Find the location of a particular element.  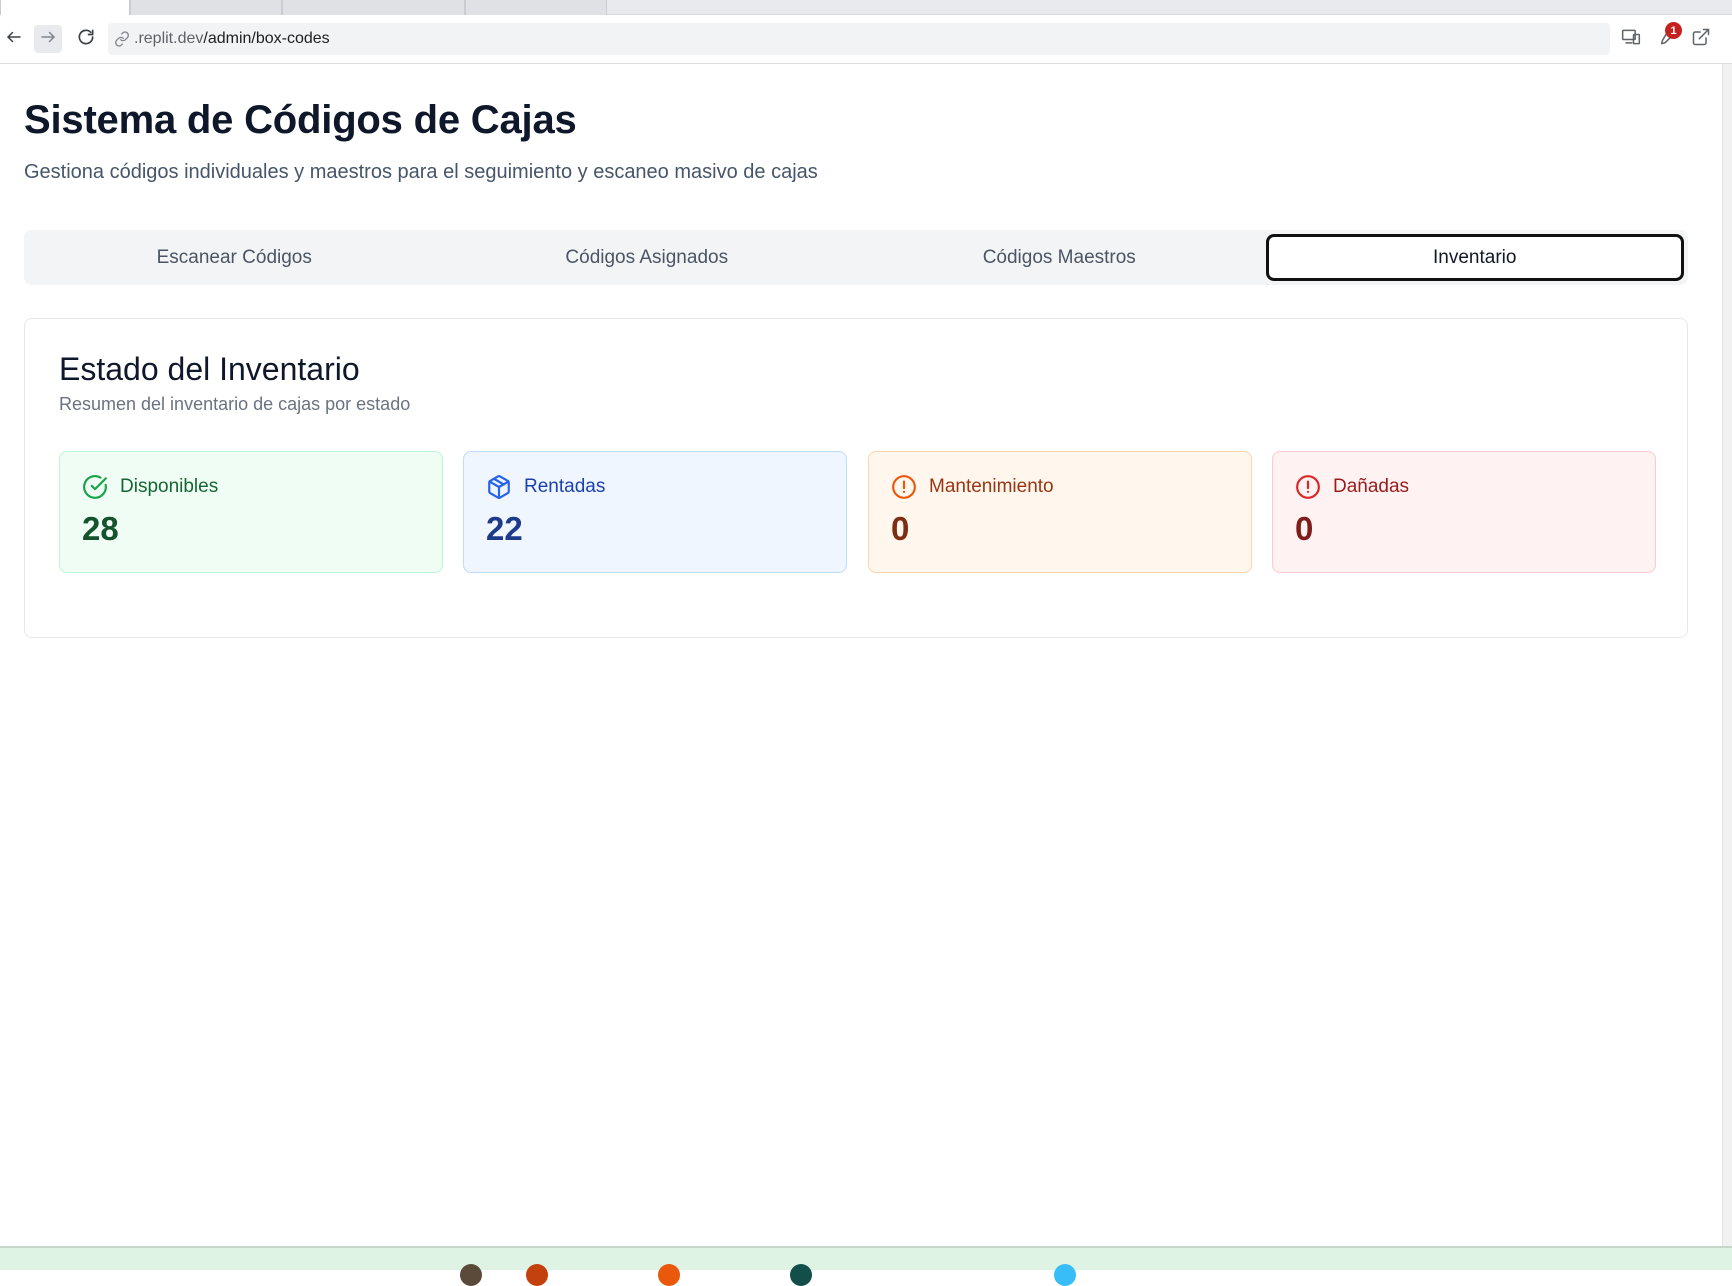

reload-button is located at coordinates (86, 39).